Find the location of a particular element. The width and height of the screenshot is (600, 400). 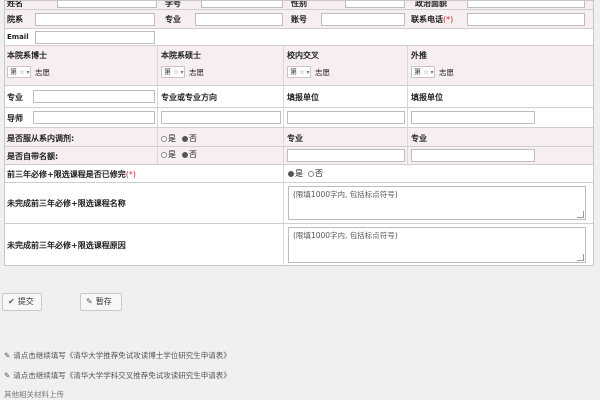

unit-b-cell: 填报单位 is located at coordinates (500, 96).